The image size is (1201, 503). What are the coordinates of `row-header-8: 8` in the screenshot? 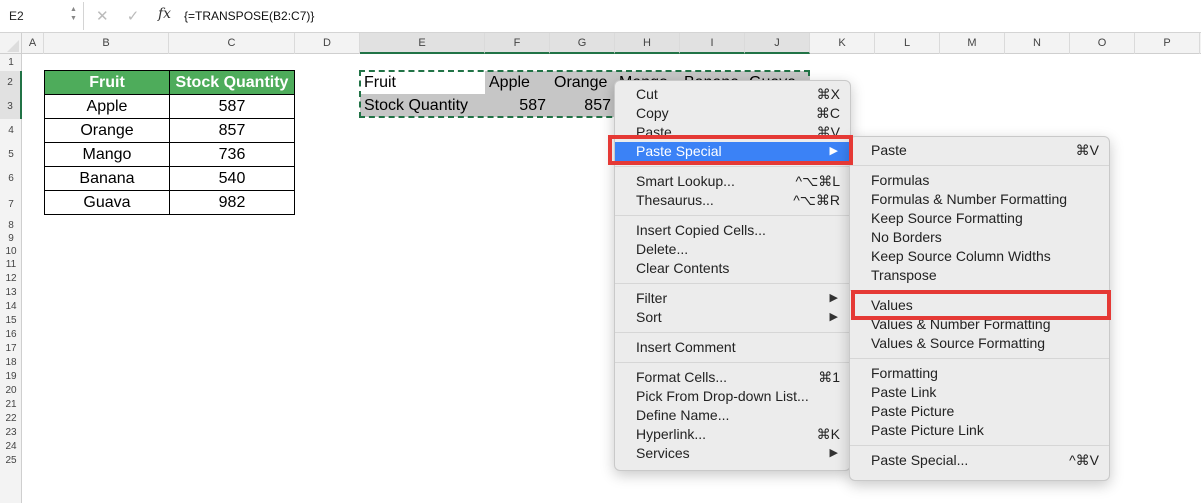 It's located at (11, 226).